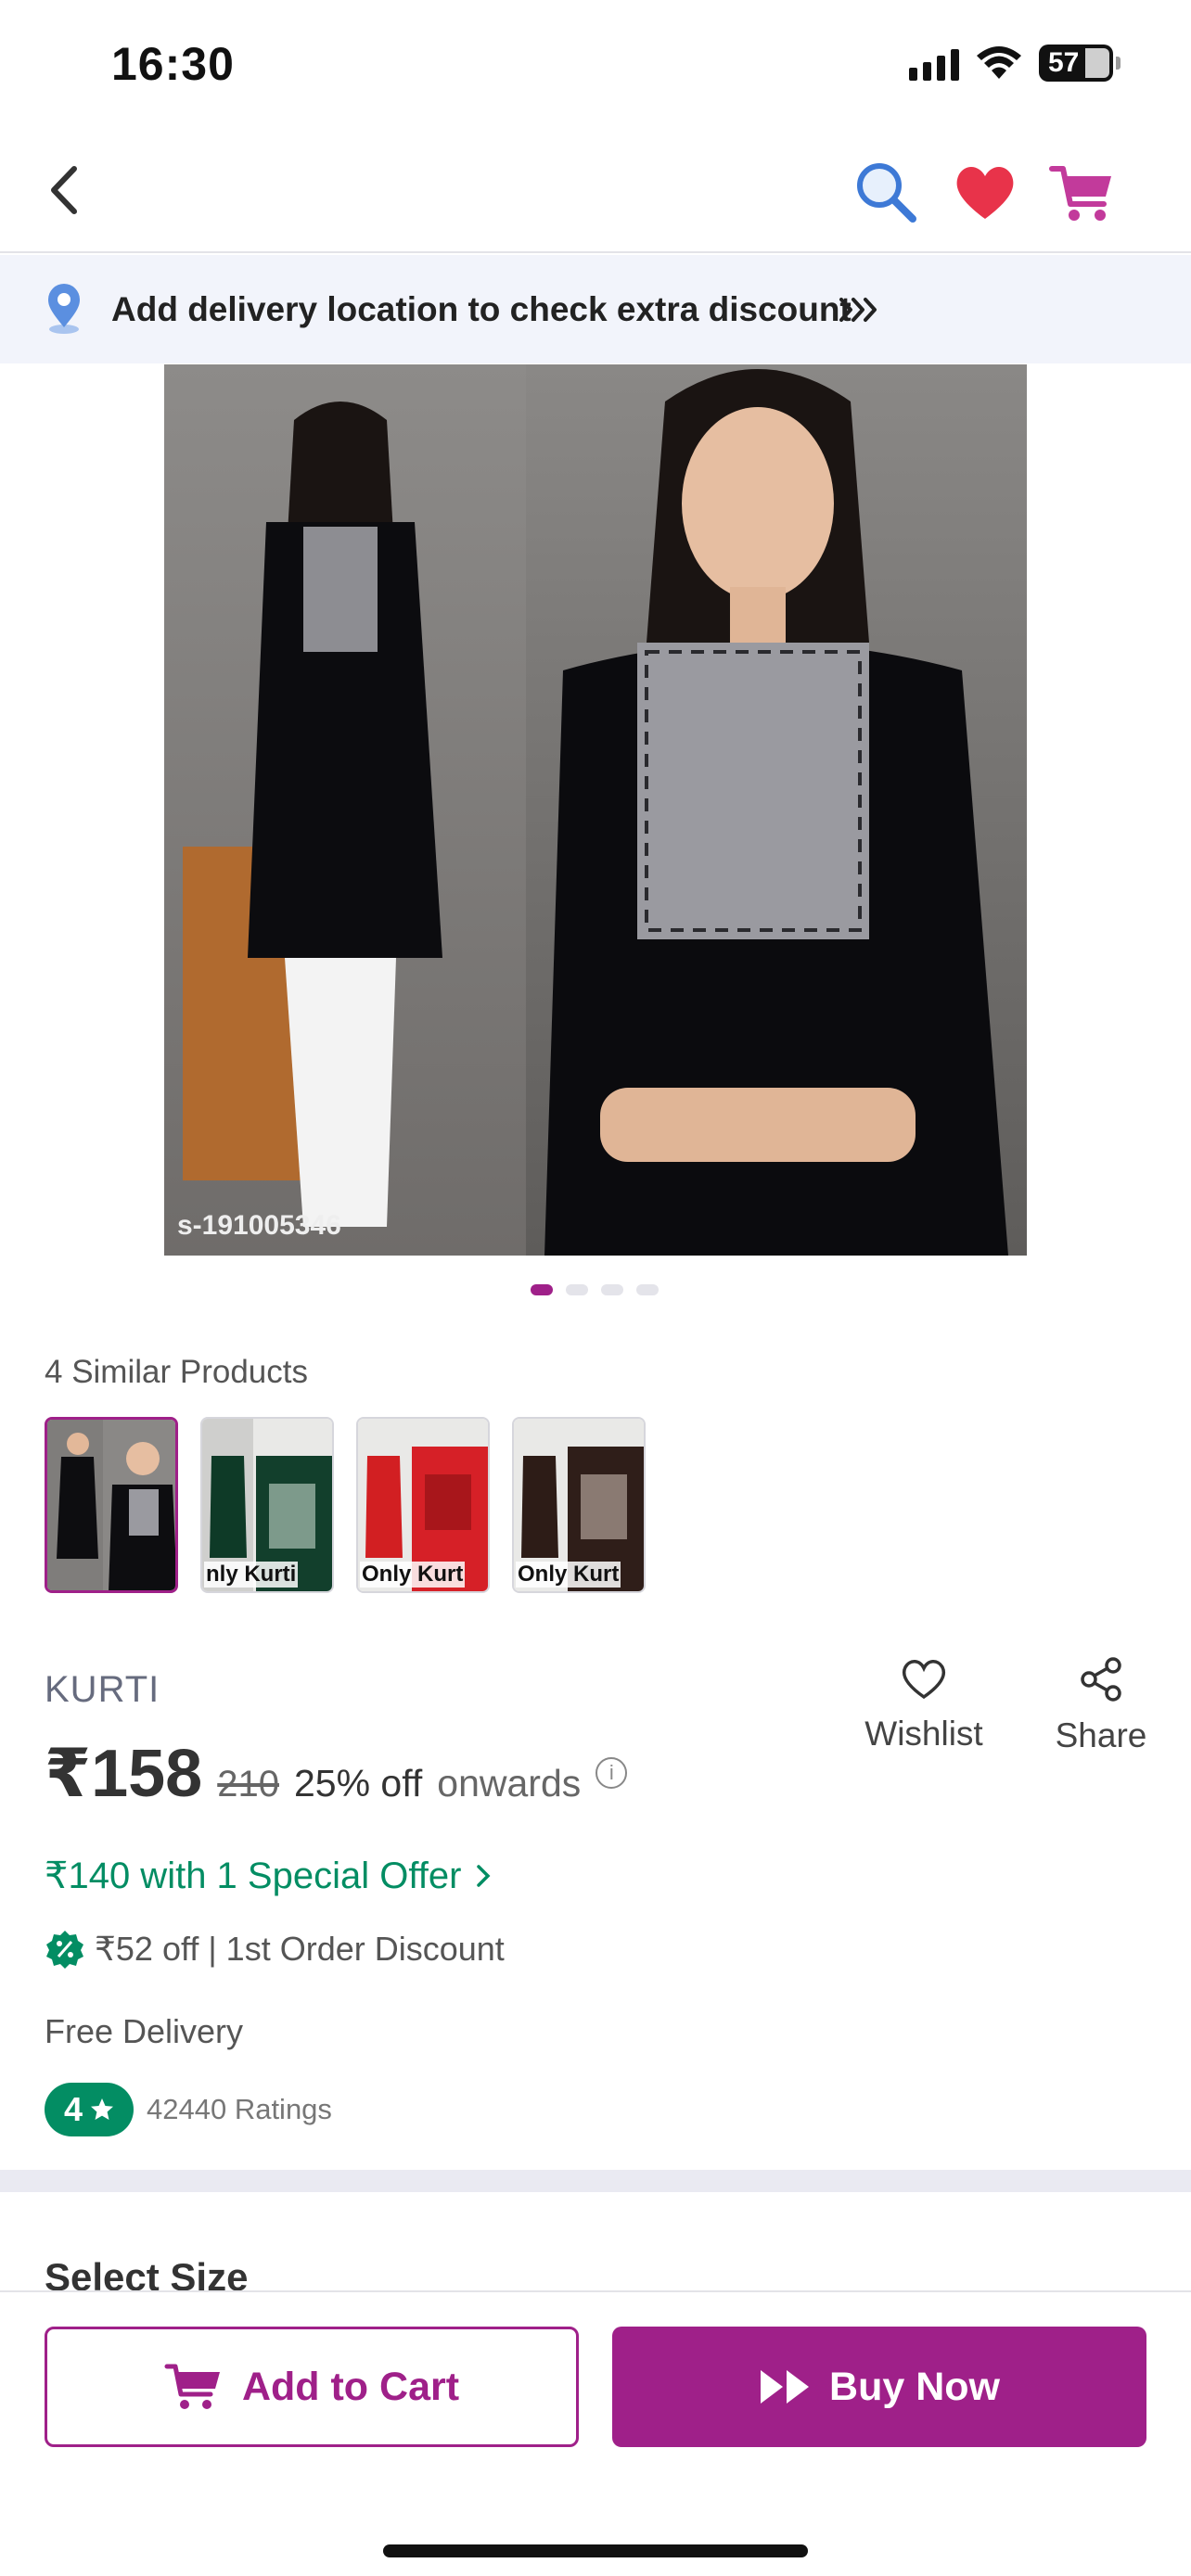 The height and width of the screenshot is (2576, 1191). I want to click on home-indicator, so click(595, 2551).